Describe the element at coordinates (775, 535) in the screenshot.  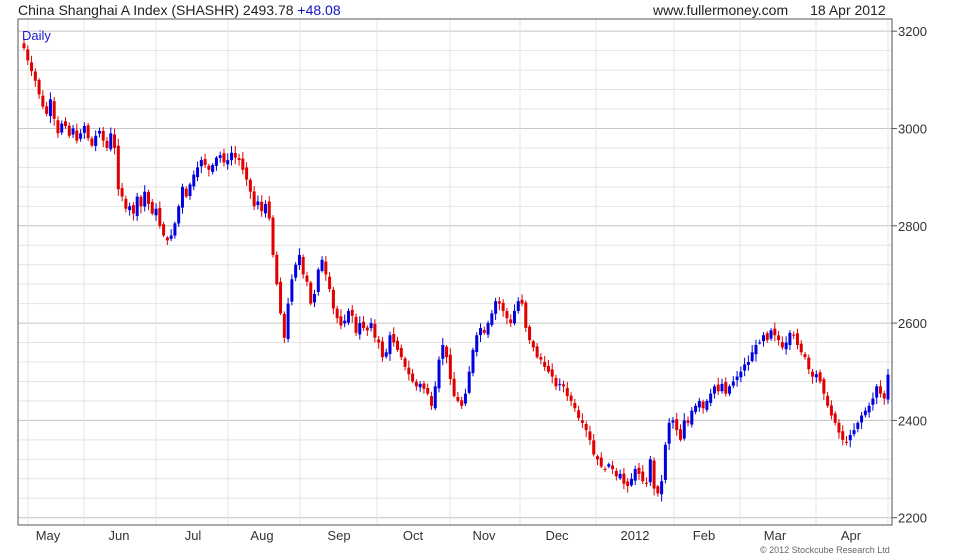
I see `x-tick-label: Mar` at that location.